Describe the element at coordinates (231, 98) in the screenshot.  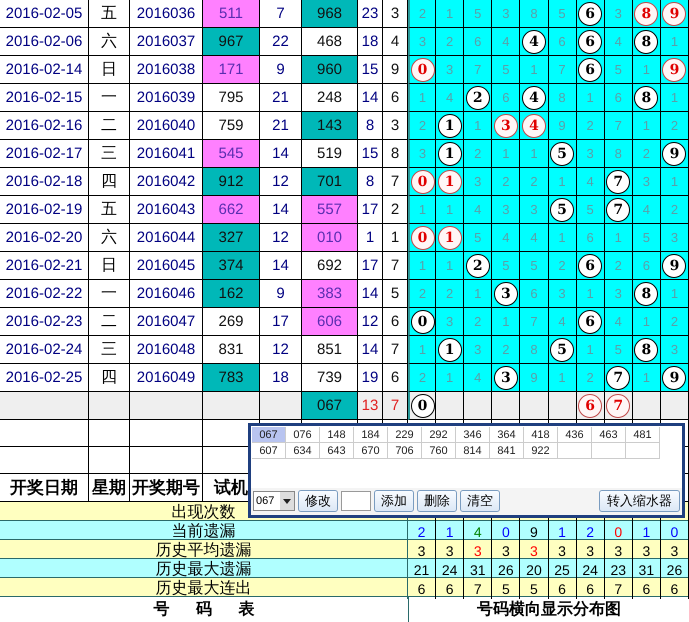
I see `table-cell: 795` at that location.